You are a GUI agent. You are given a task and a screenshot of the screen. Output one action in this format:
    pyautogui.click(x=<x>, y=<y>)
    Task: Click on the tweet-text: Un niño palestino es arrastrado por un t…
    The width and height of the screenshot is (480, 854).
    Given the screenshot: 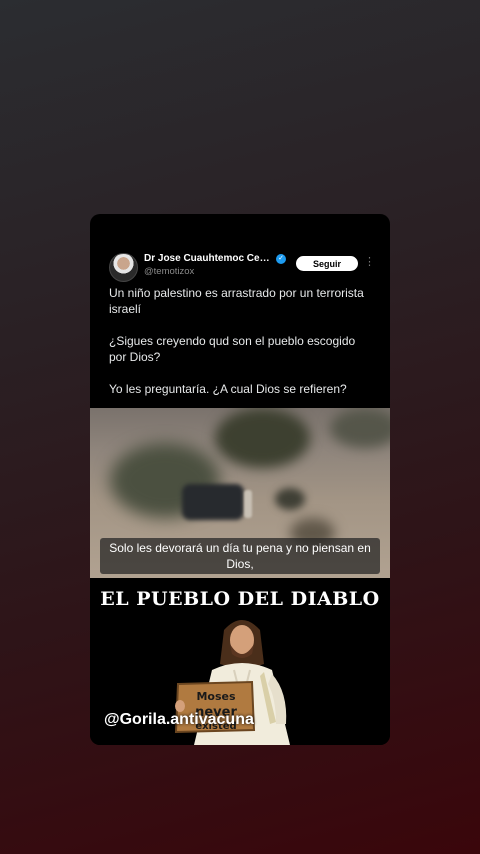 What is the action you would take?
    pyautogui.click(x=242, y=349)
    